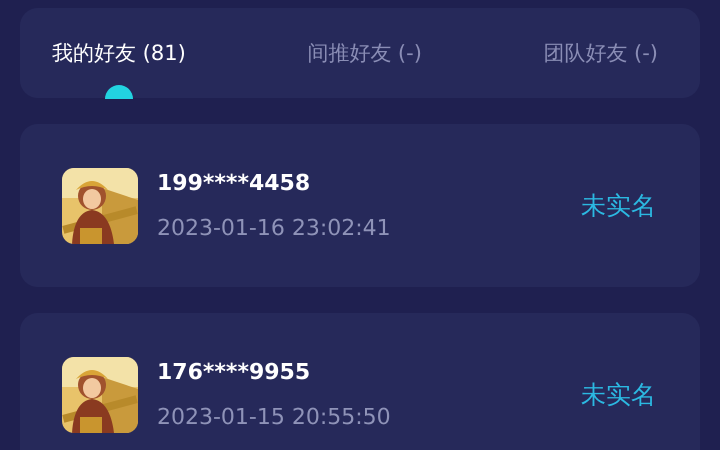 The image size is (720, 450). What do you see at coordinates (119, 53) in the screenshot?
I see `tab: 我的好友 (81)` at bounding box center [119, 53].